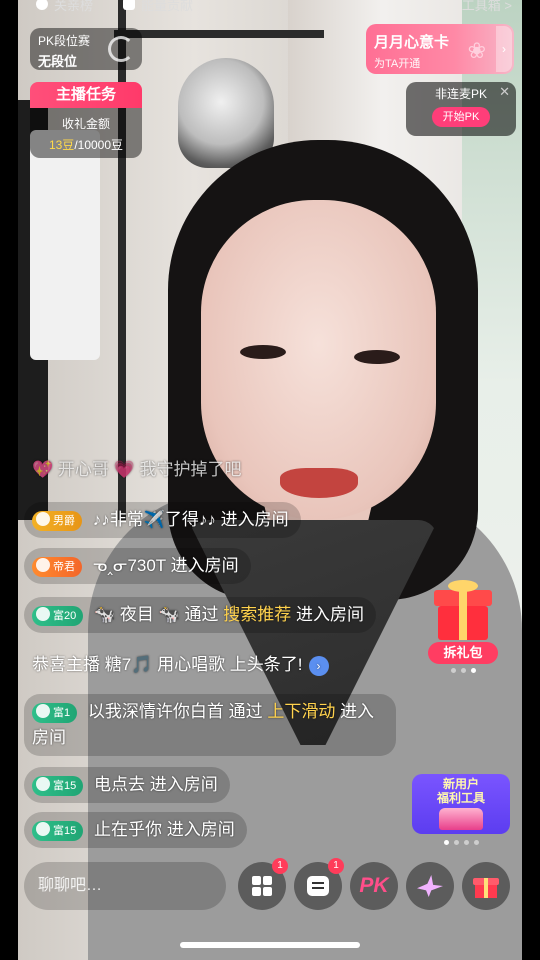 Image resolution: width=540 pixels, height=960 pixels. Describe the element at coordinates (487, 7) in the screenshot. I see `toolbox-button: 工具箱 >` at that location.